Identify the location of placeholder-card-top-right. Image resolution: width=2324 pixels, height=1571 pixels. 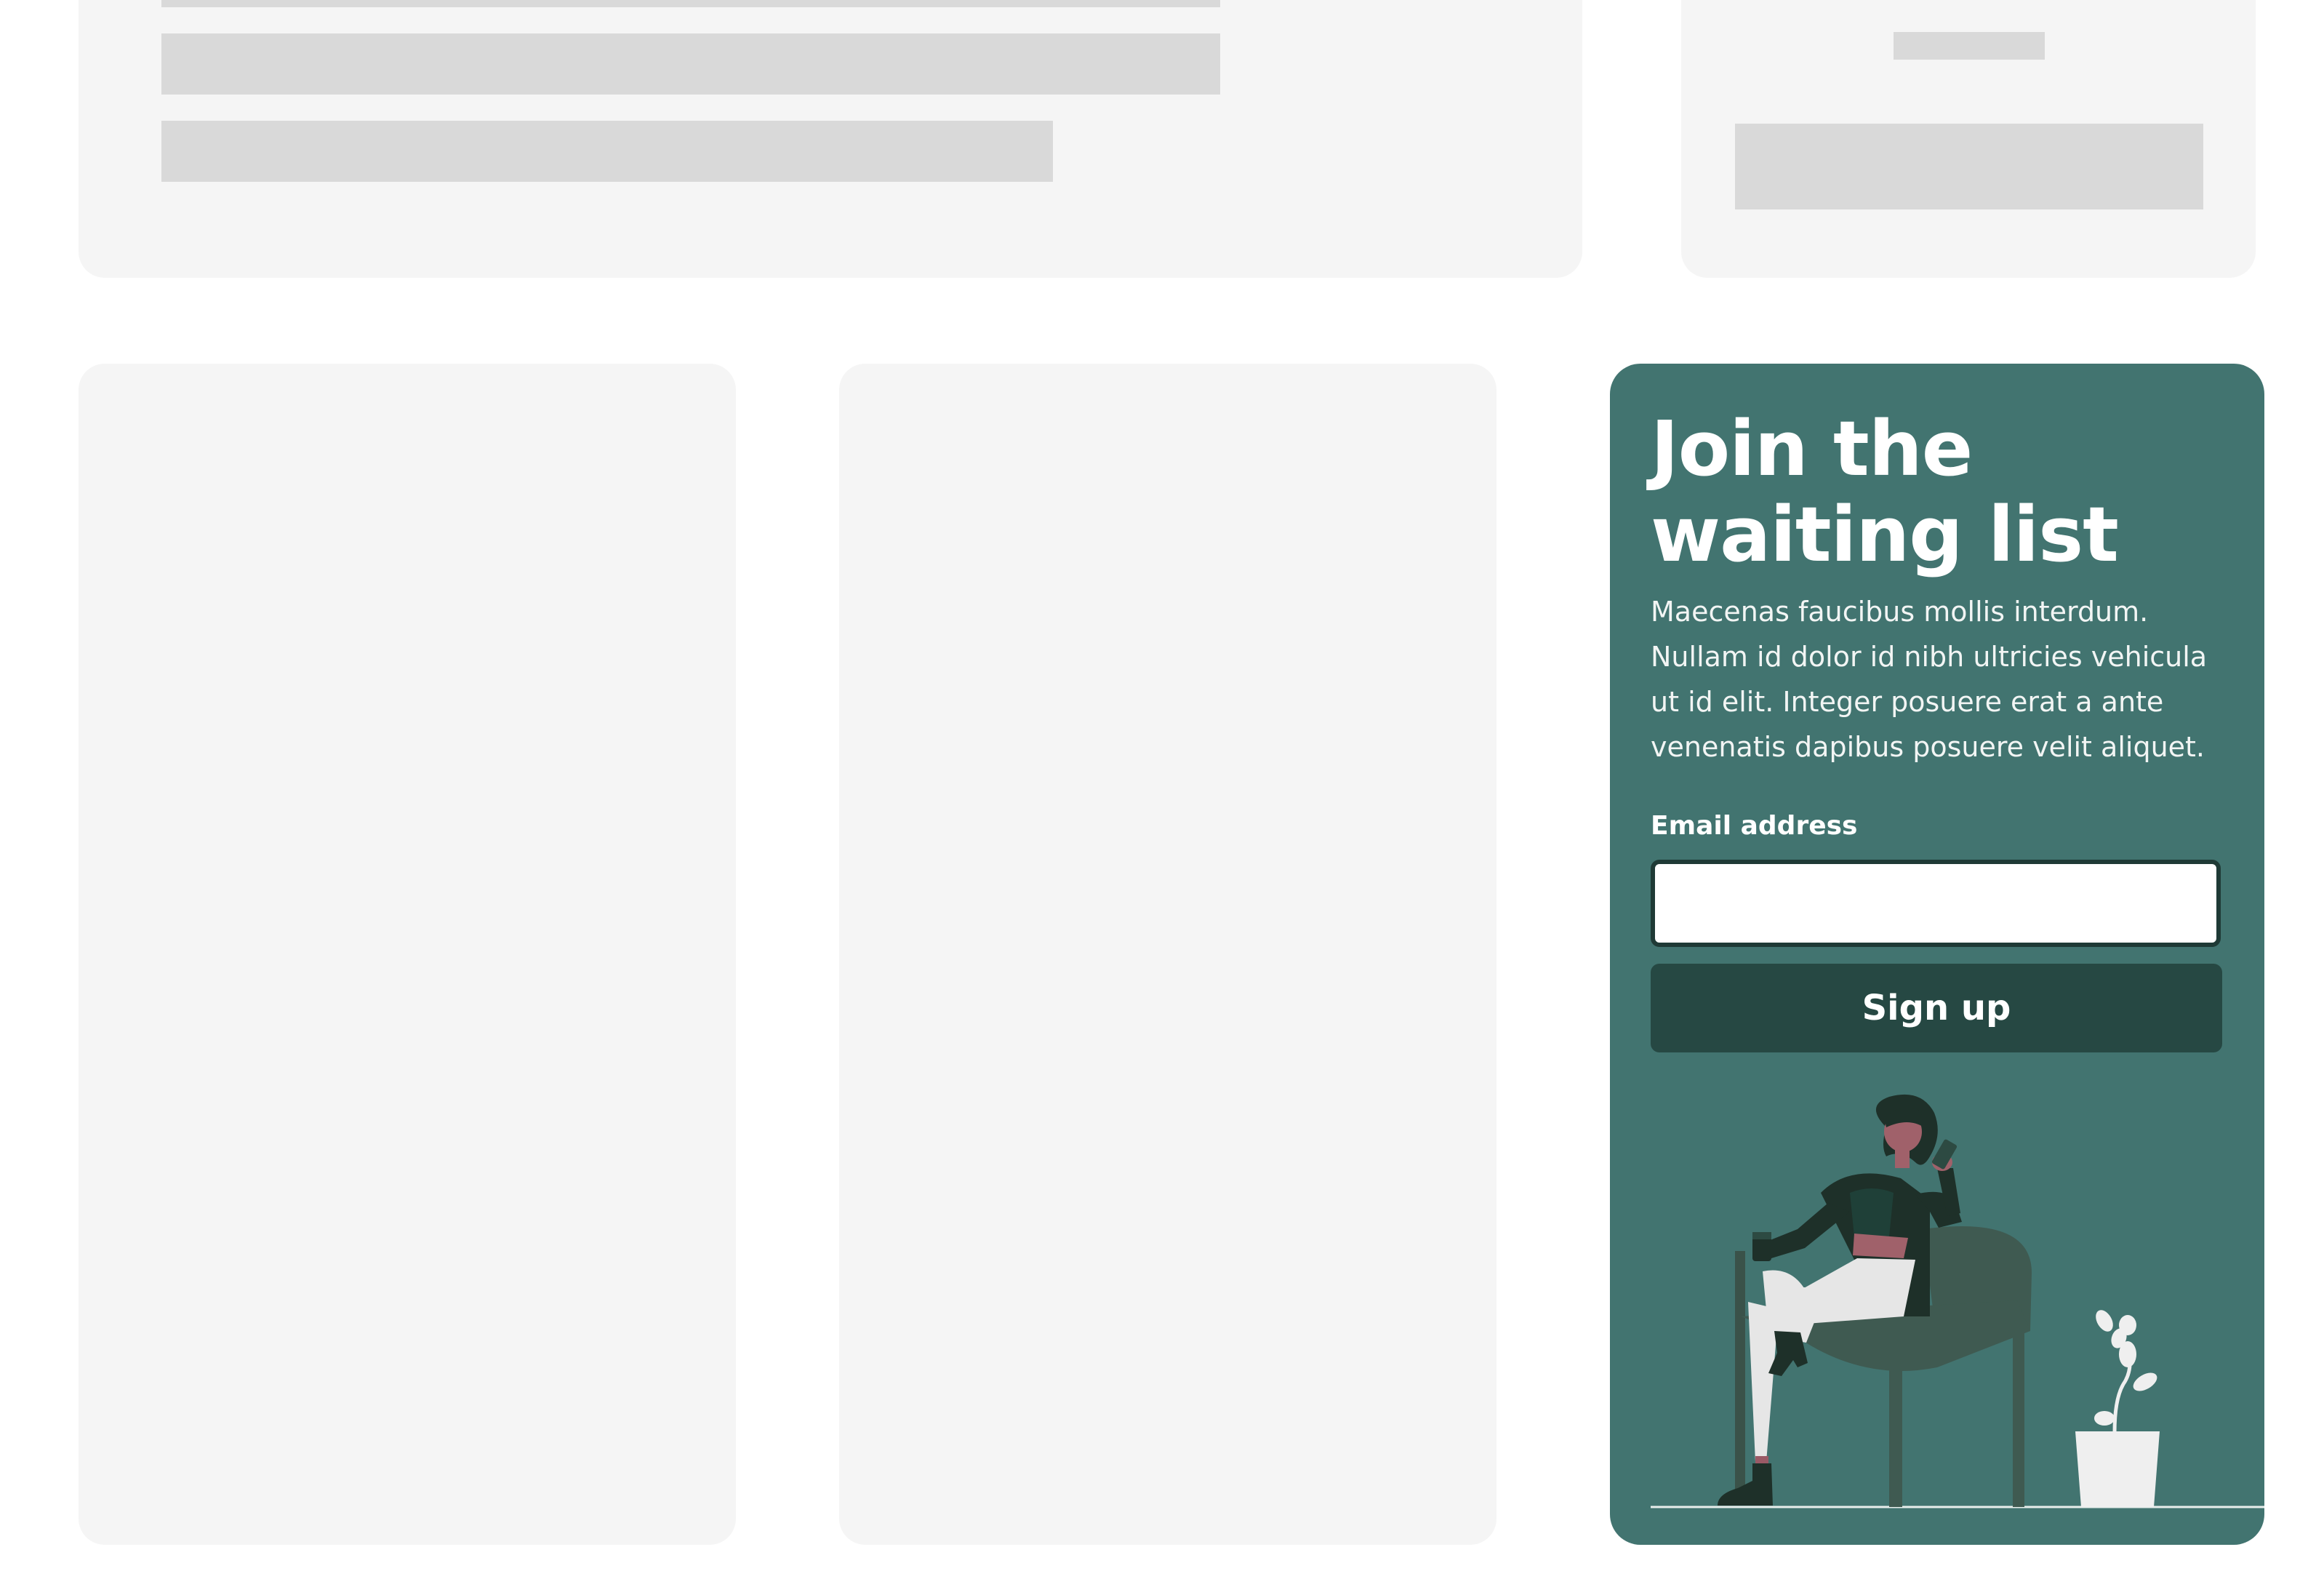
(1968, 139).